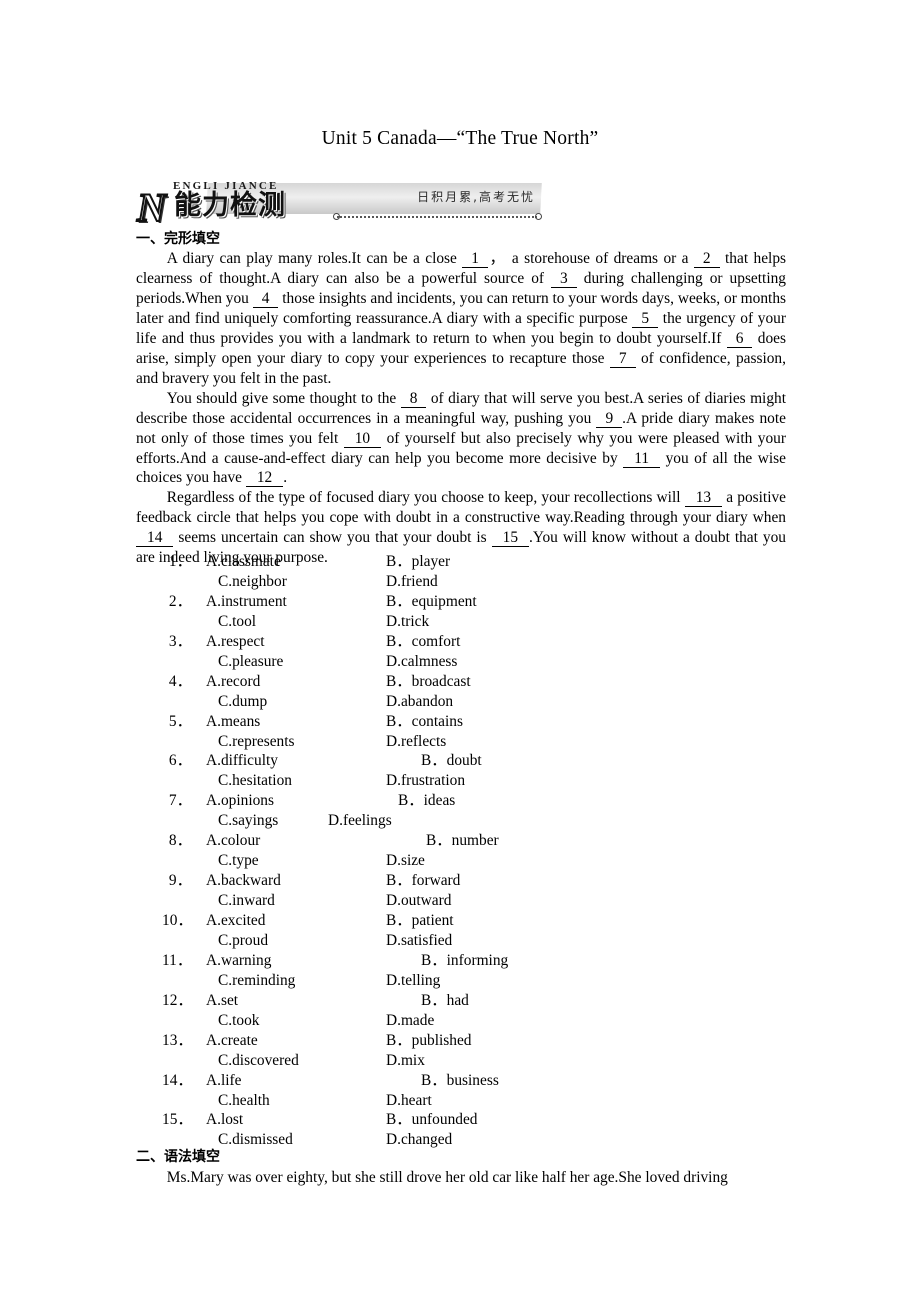 The width and height of the screenshot is (920, 1302). Describe the element at coordinates (237, 622) in the screenshot. I see `option-c: C.tool` at that location.